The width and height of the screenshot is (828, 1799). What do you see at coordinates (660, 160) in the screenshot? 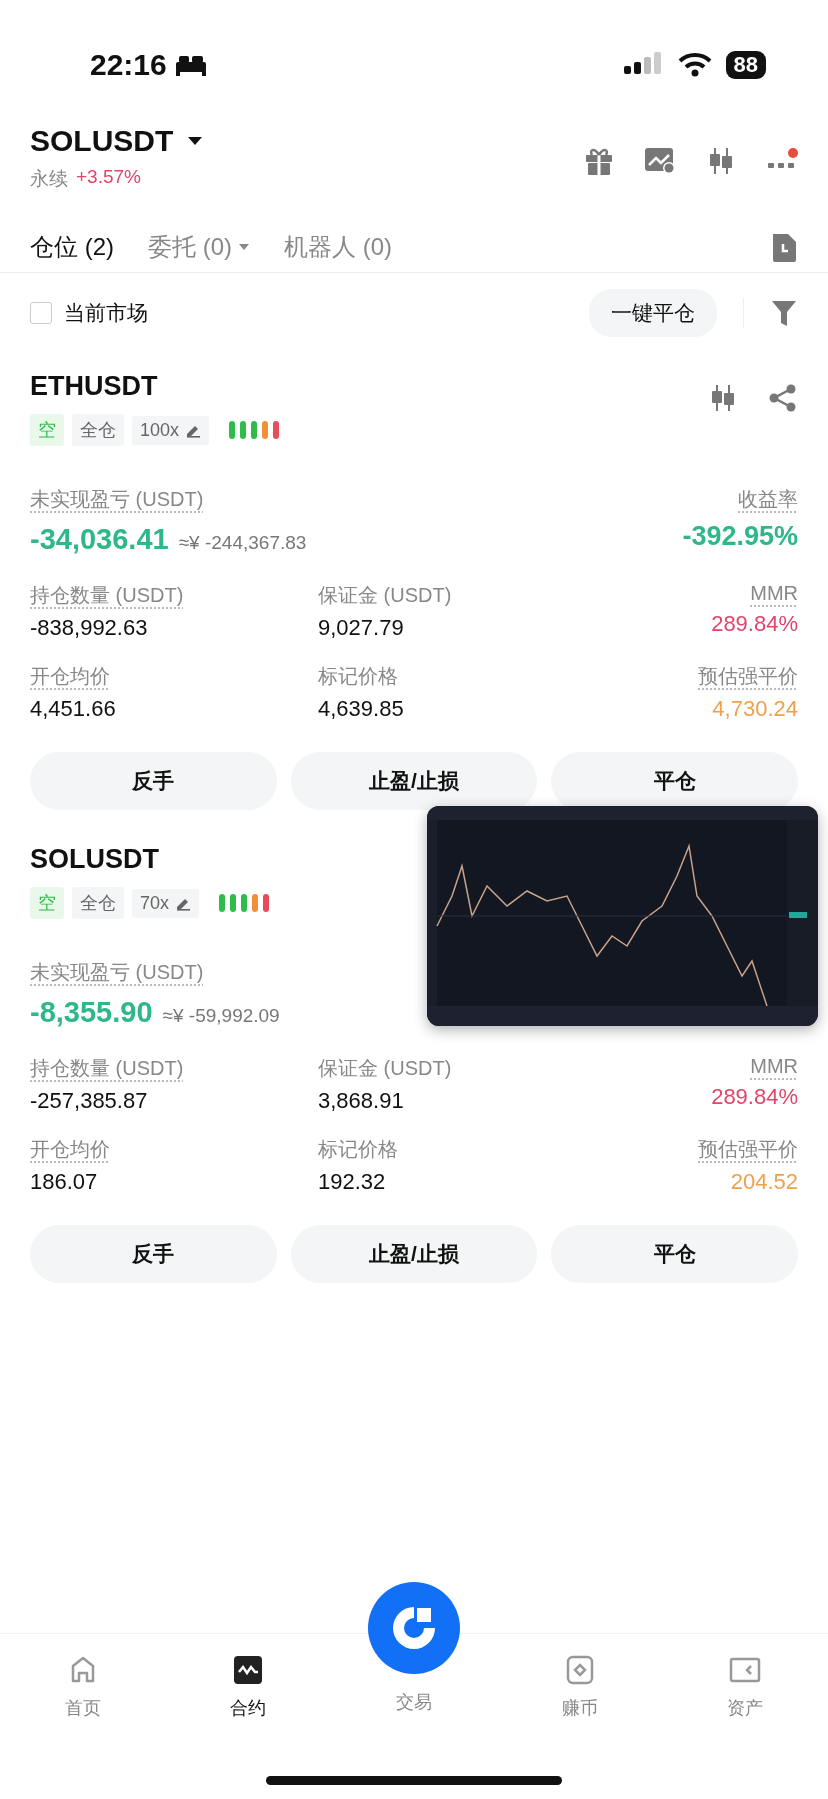
I see `chart-image-icon` at bounding box center [660, 160].